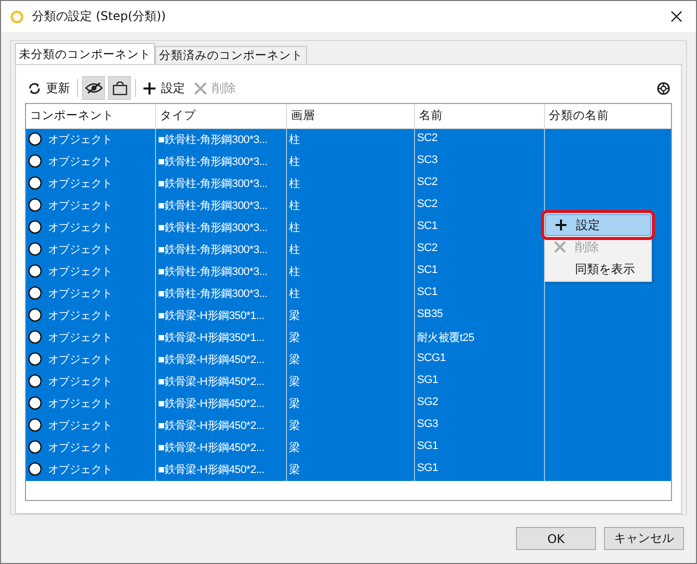 This screenshot has width=697, height=564. Describe the element at coordinates (99, 16) in the screenshot. I see `window-title: 分類の設定 (Step(分類))` at that location.